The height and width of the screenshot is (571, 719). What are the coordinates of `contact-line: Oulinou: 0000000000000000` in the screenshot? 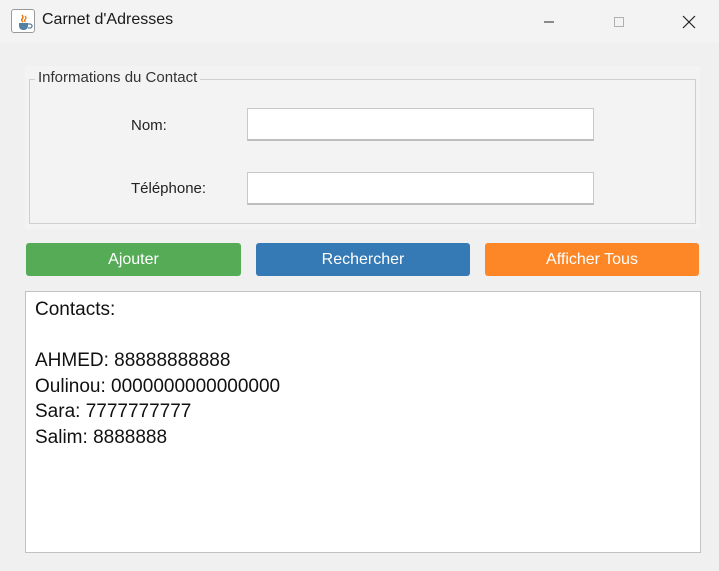 It's located at (158, 386).